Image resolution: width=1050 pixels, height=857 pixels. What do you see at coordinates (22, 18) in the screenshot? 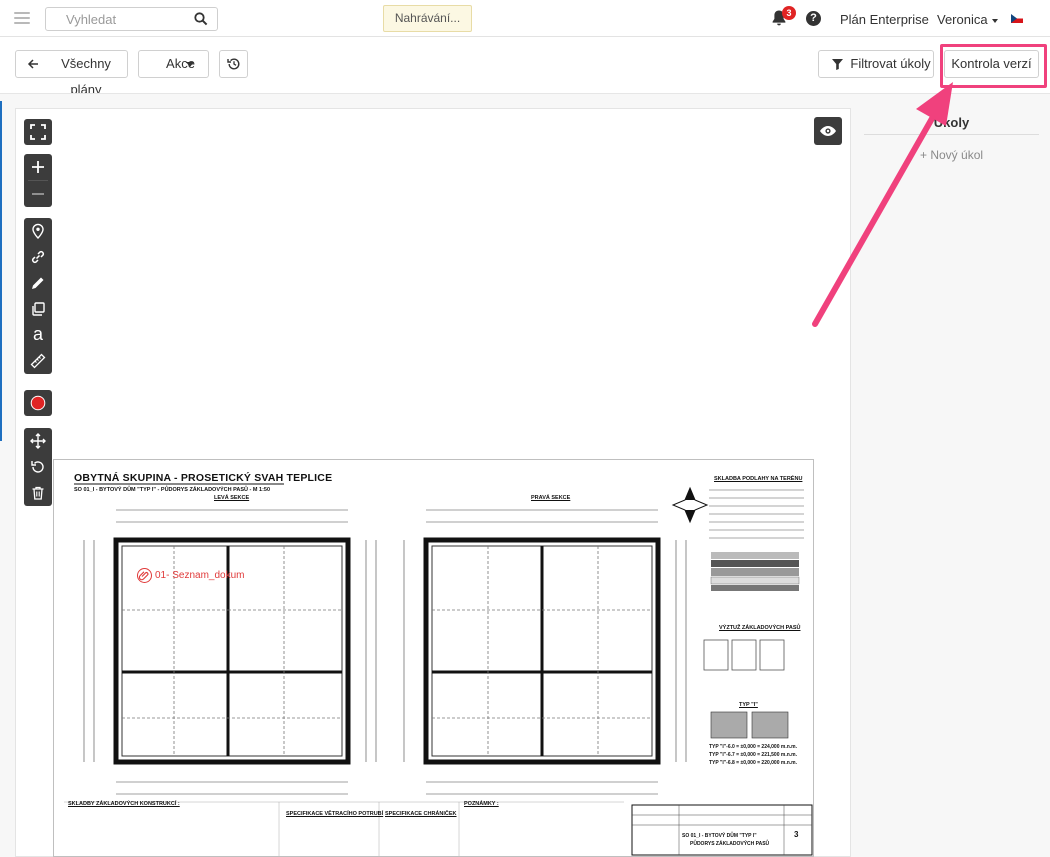
I see `hamburger-menu-icon` at bounding box center [22, 18].